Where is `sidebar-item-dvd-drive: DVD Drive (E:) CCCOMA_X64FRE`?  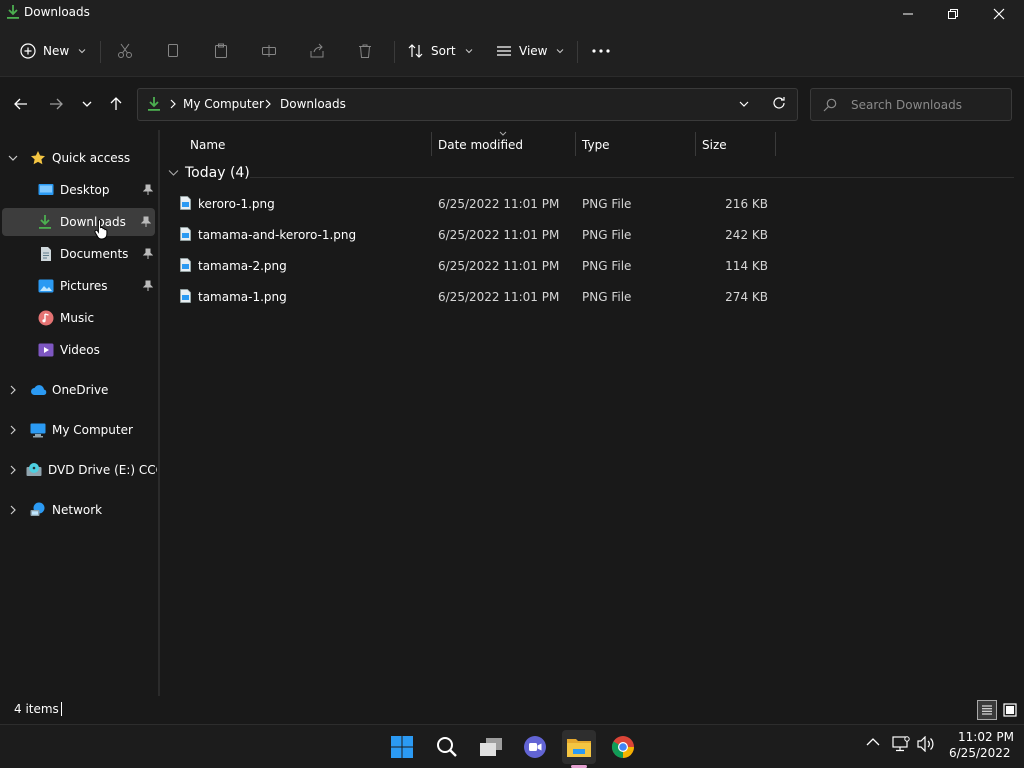 sidebar-item-dvd-drive: DVD Drive (E:) CCCOMA_X64FRE is located at coordinates (78, 470).